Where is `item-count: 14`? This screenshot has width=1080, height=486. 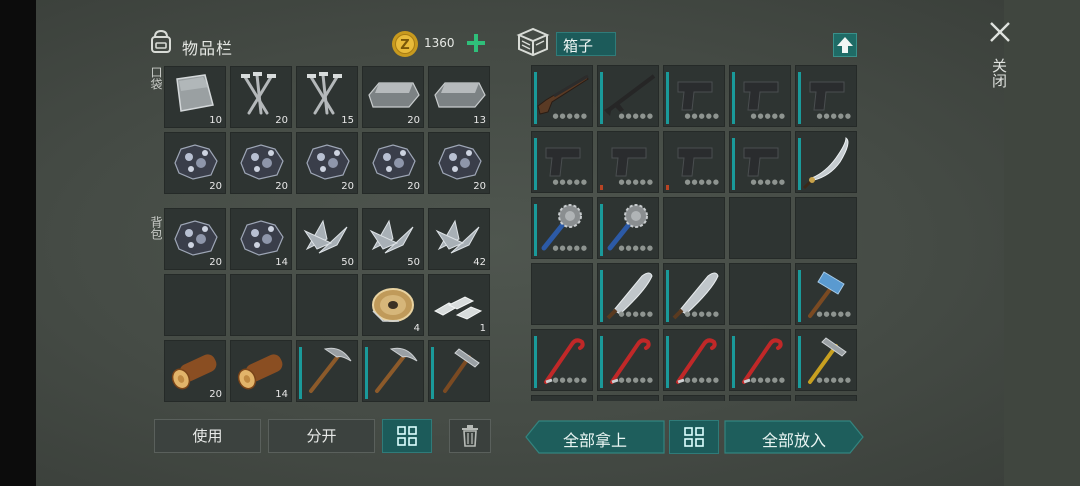 item-count: 14 is located at coordinates (281, 262).